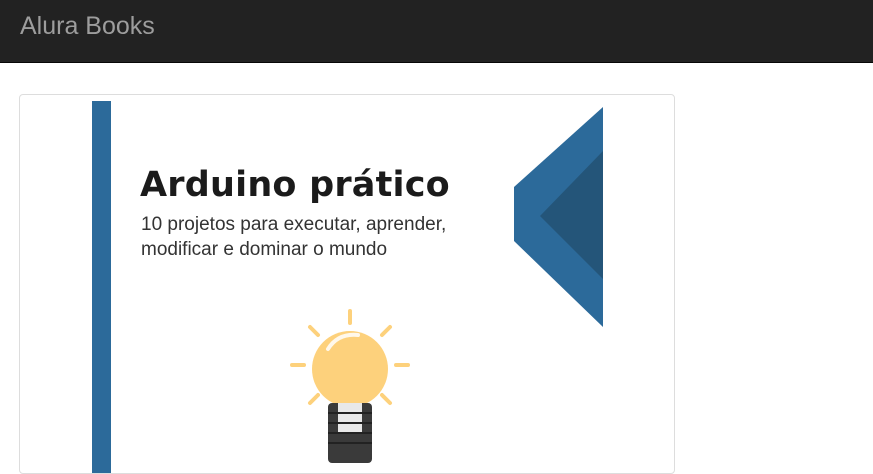  I want to click on navbar: Alura Books, so click(436, 31).